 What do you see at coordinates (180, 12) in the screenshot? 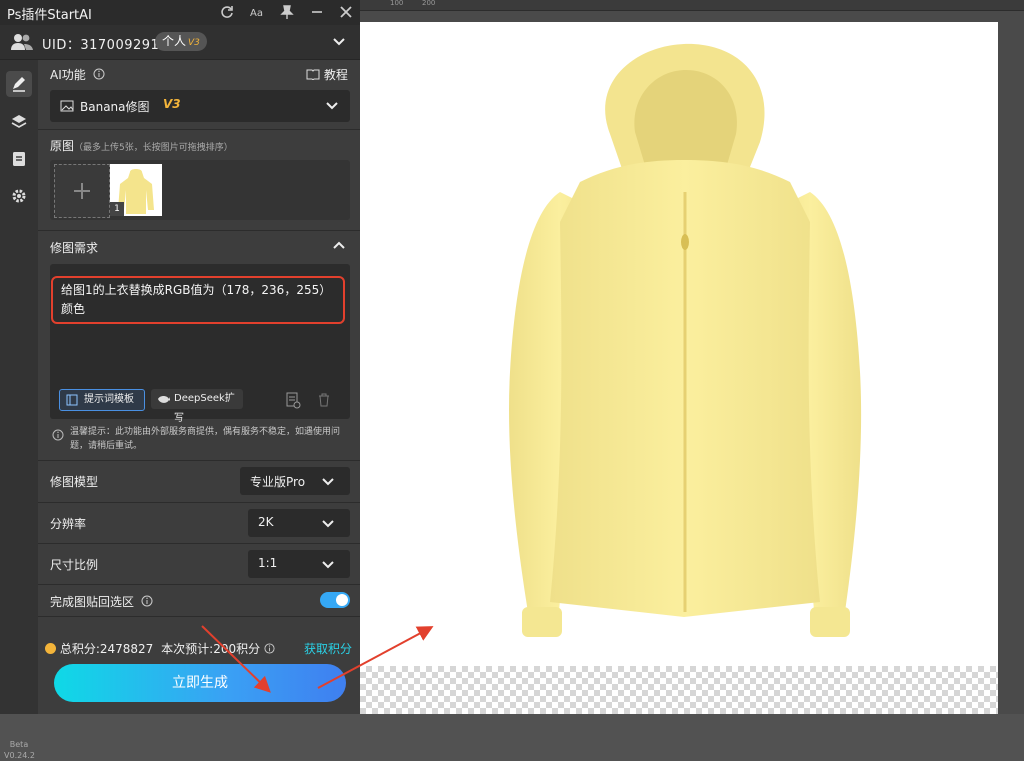
I see `title-bar: Ps插件StartAI Aa` at bounding box center [180, 12].